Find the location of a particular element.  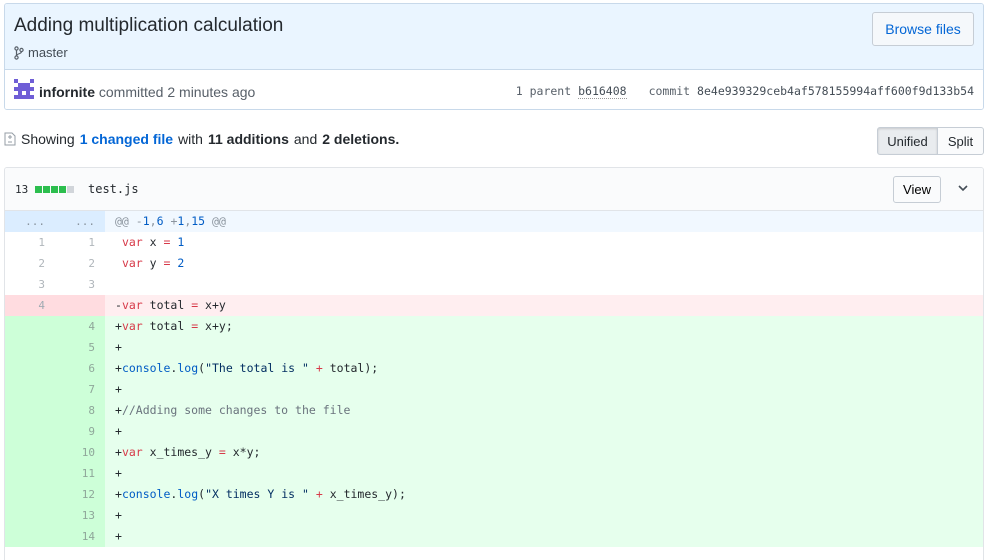

git-branch-icon is located at coordinates (19, 52).